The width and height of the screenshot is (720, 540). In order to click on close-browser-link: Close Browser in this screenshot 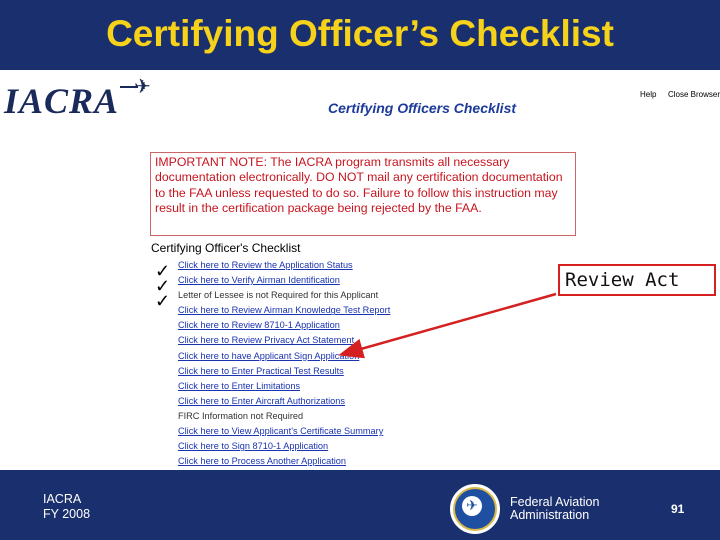, I will do `click(694, 94)`.